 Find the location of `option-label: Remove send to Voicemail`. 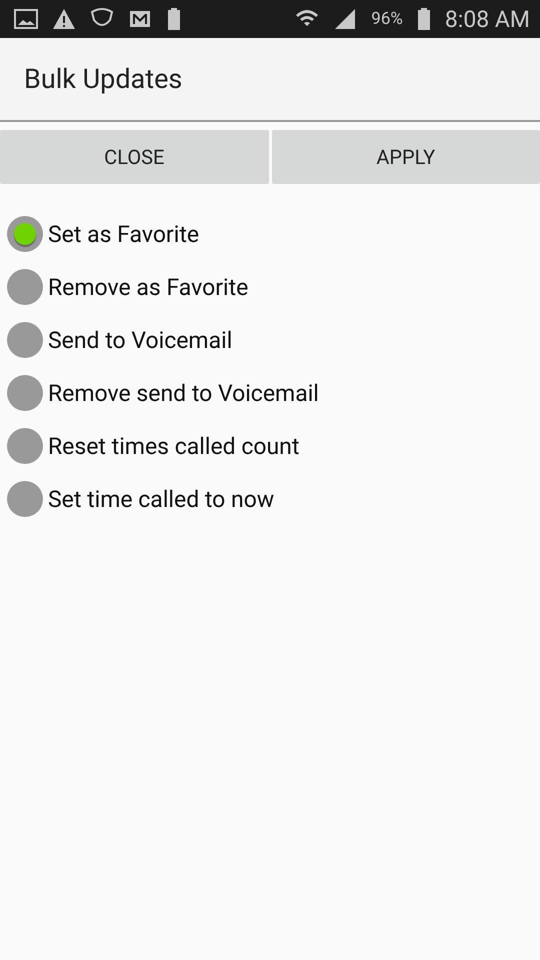

option-label: Remove send to Voicemail is located at coordinates (183, 393).